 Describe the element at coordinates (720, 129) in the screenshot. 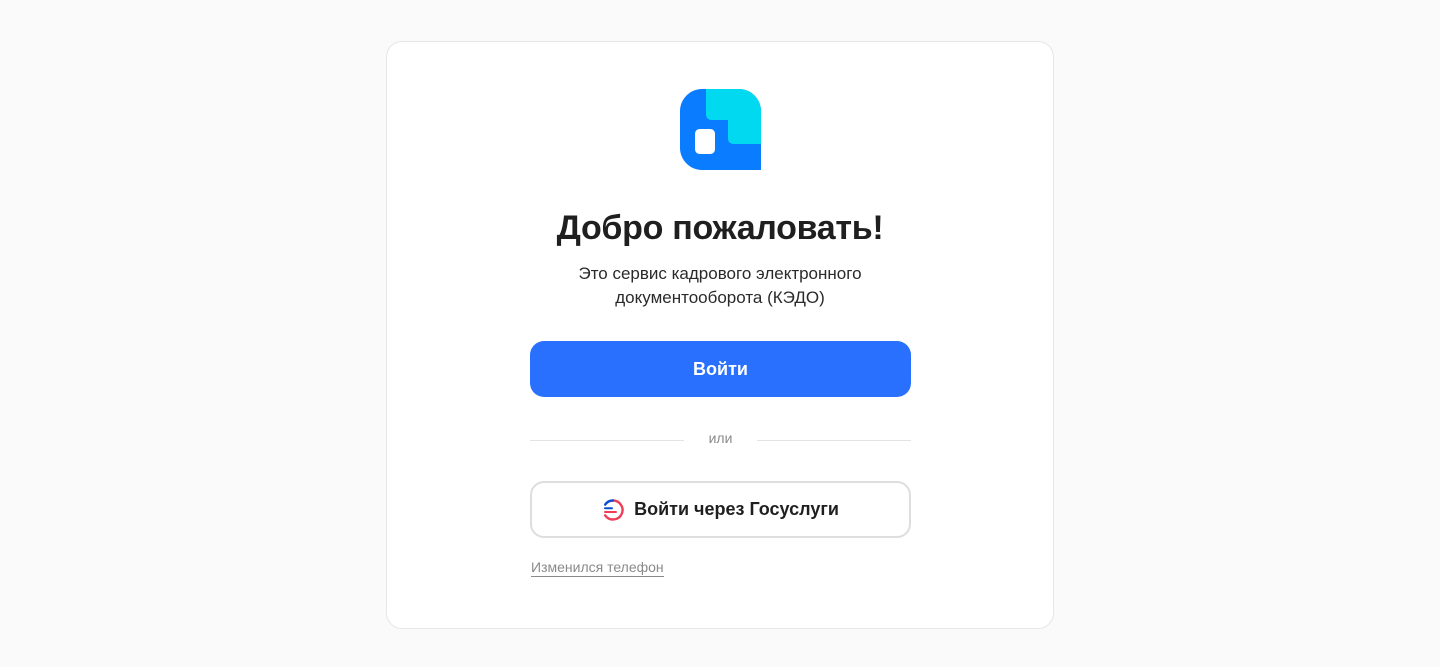

I see `kedo-logo-icon` at that location.